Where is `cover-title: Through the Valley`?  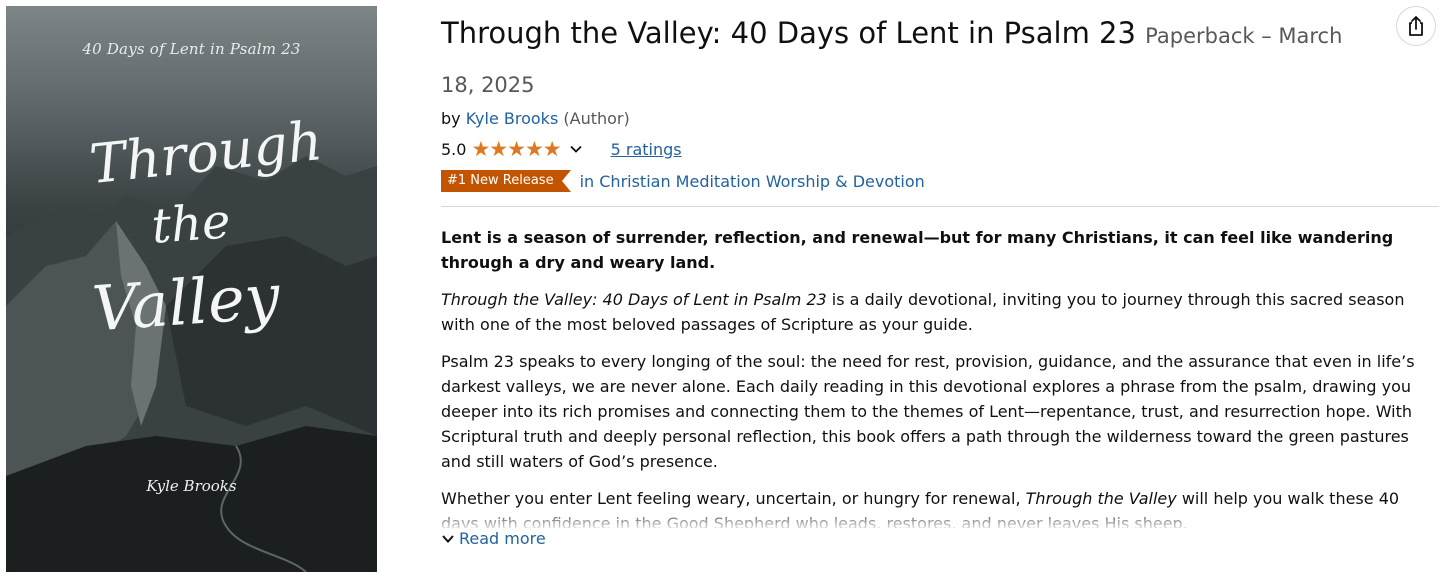
cover-title: Through the Valley is located at coordinates (206, 227).